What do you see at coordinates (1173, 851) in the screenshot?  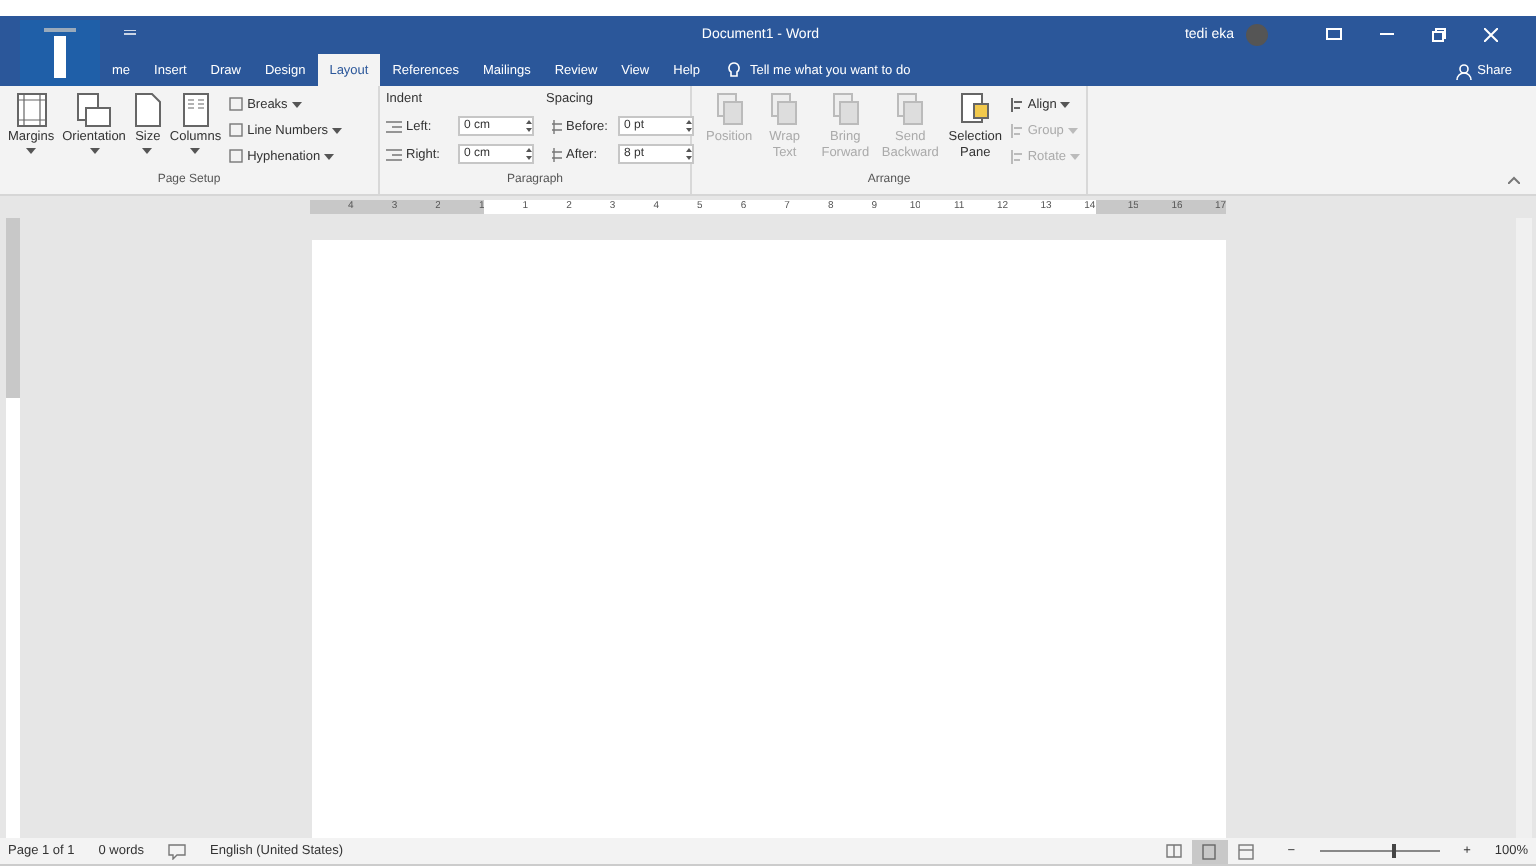 I see `book-icon` at bounding box center [1173, 851].